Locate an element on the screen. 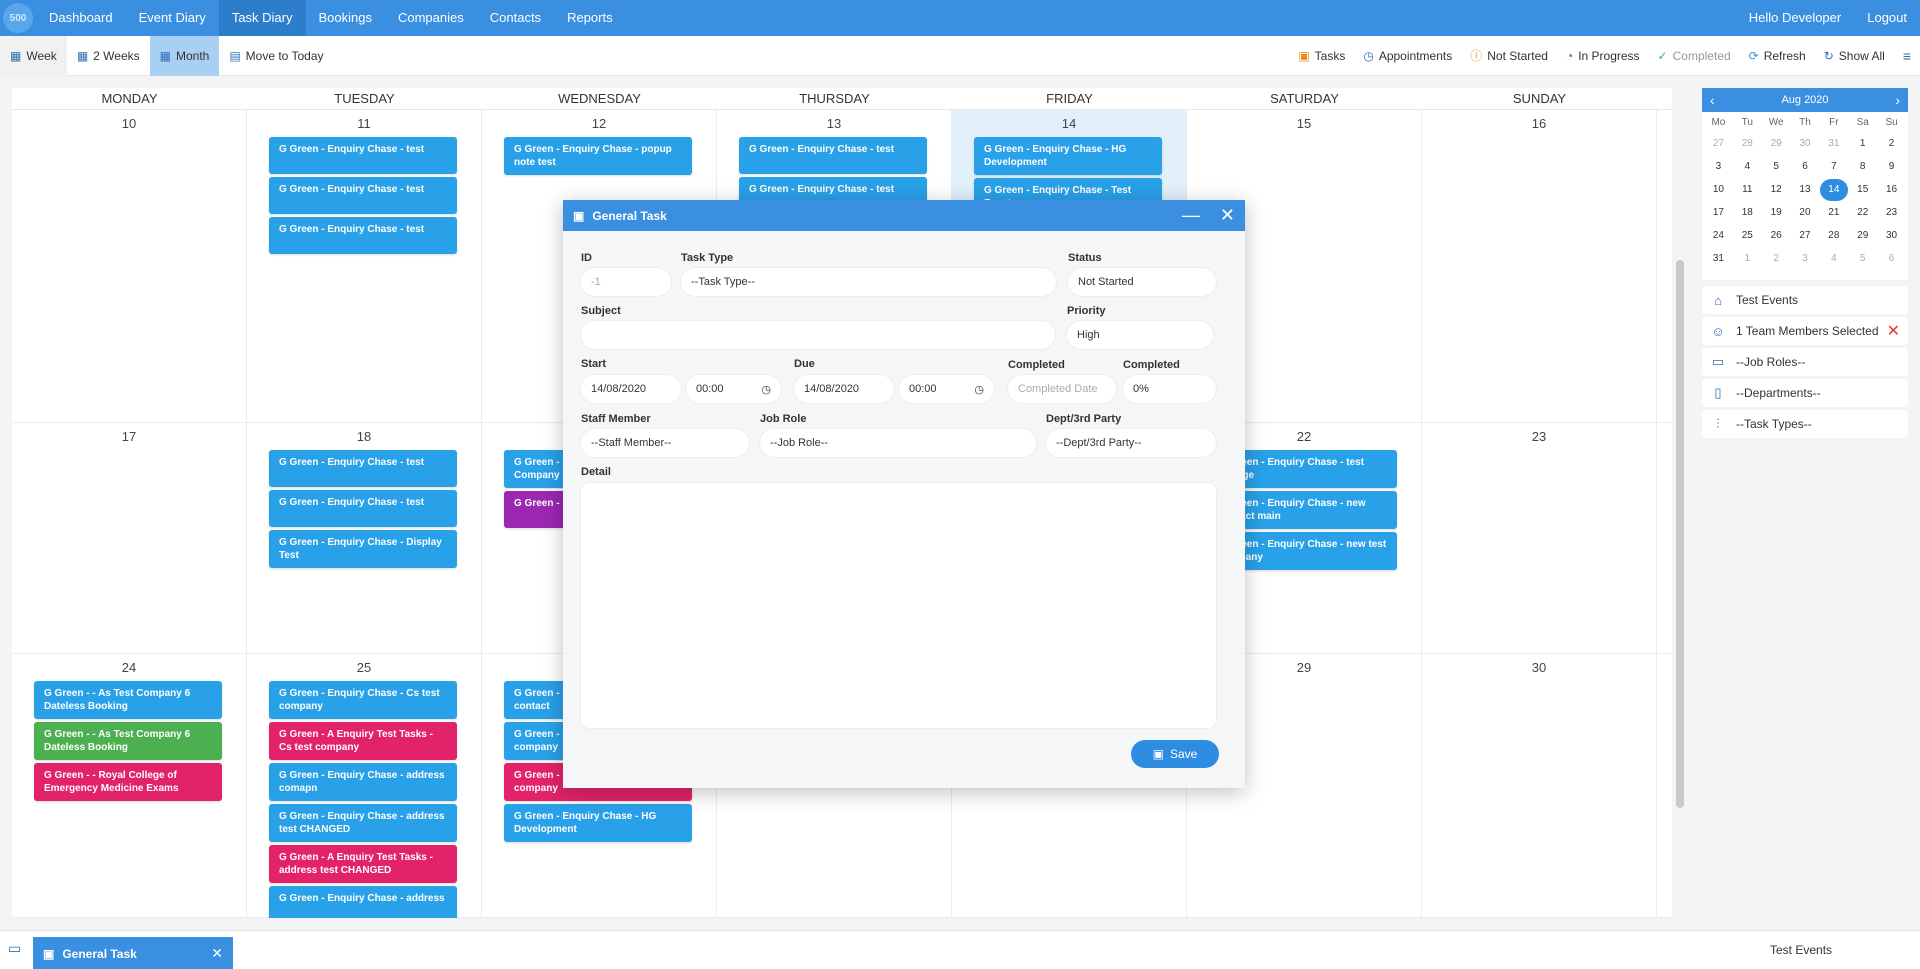 The image size is (1920, 969). menu-button: ≡ is located at coordinates (1907, 56).